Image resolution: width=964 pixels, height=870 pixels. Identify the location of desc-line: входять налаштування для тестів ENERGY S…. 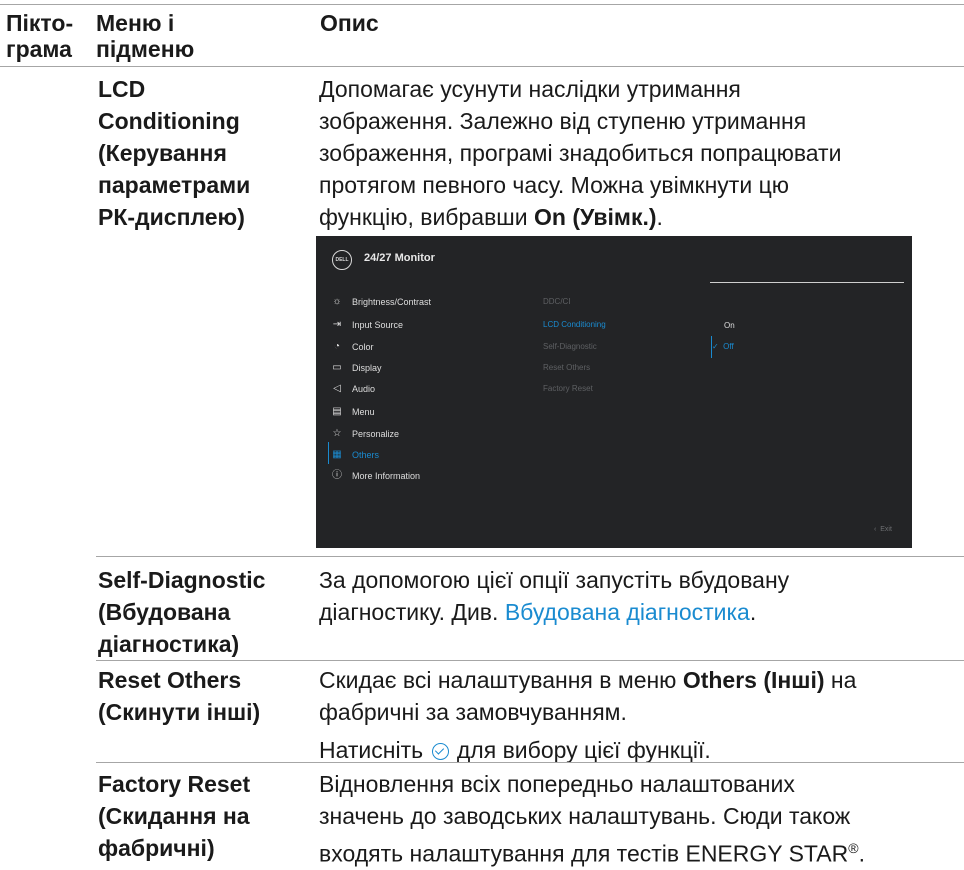
(641, 851).